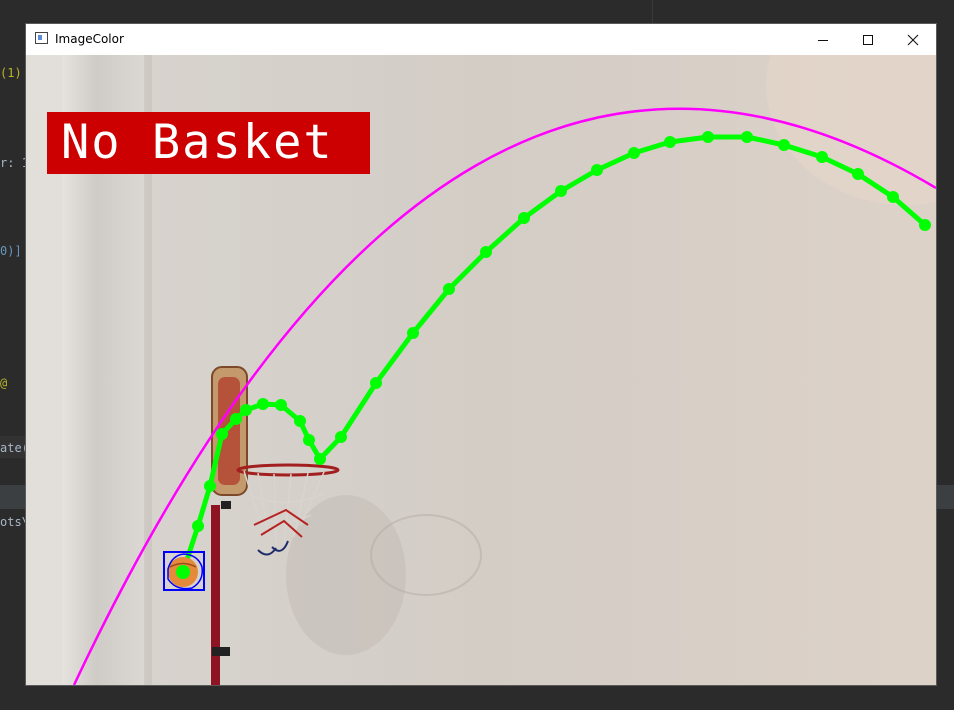 The image size is (954, 710). Describe the element at coordinates (4, 383) in the screenshot. I see `ide-code-fragment: @` at that location.